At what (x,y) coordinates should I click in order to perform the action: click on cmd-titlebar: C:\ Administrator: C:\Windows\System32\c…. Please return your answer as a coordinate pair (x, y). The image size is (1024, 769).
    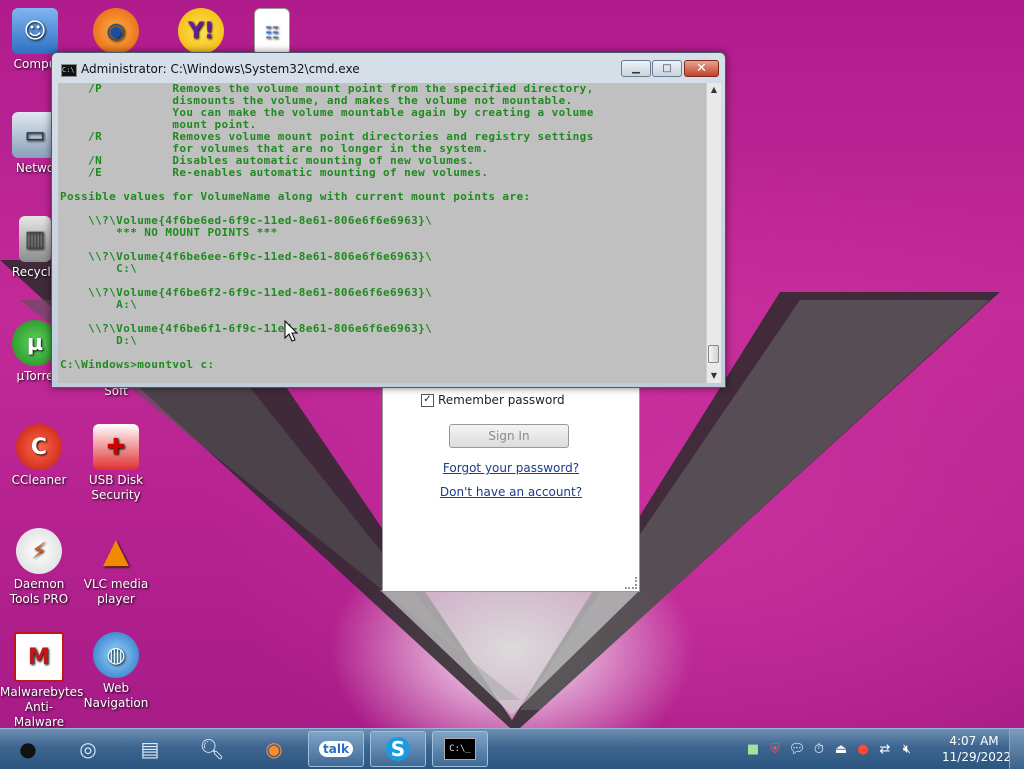
    Looking at the image, I should click on (388, 68).